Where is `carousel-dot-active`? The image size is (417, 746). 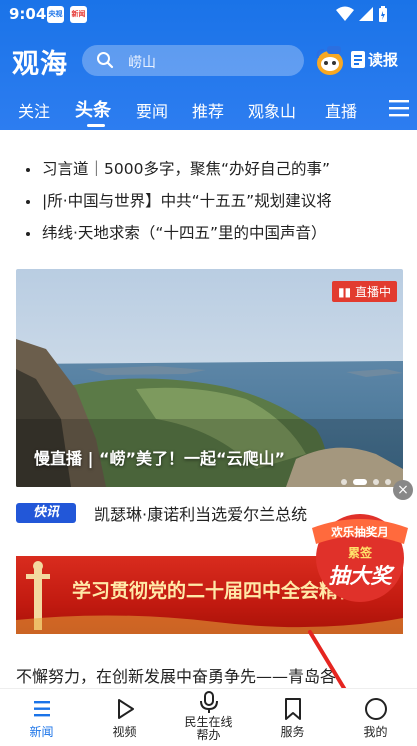 carousel-dot-active is located at coordinates (360, 482).